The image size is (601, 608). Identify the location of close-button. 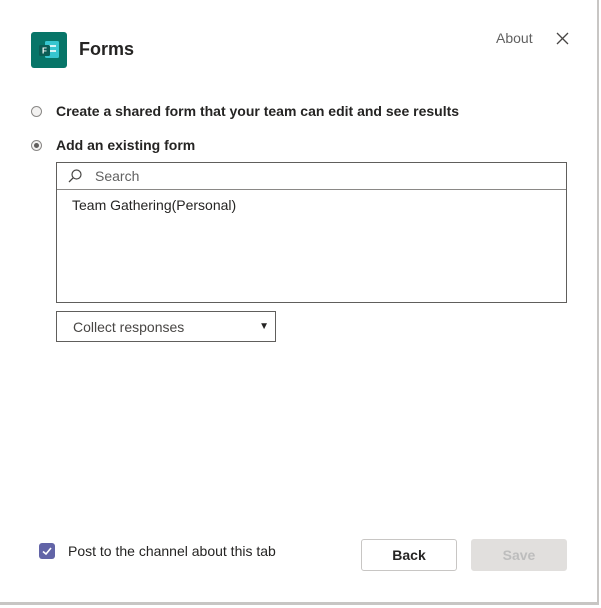
(563, 39).